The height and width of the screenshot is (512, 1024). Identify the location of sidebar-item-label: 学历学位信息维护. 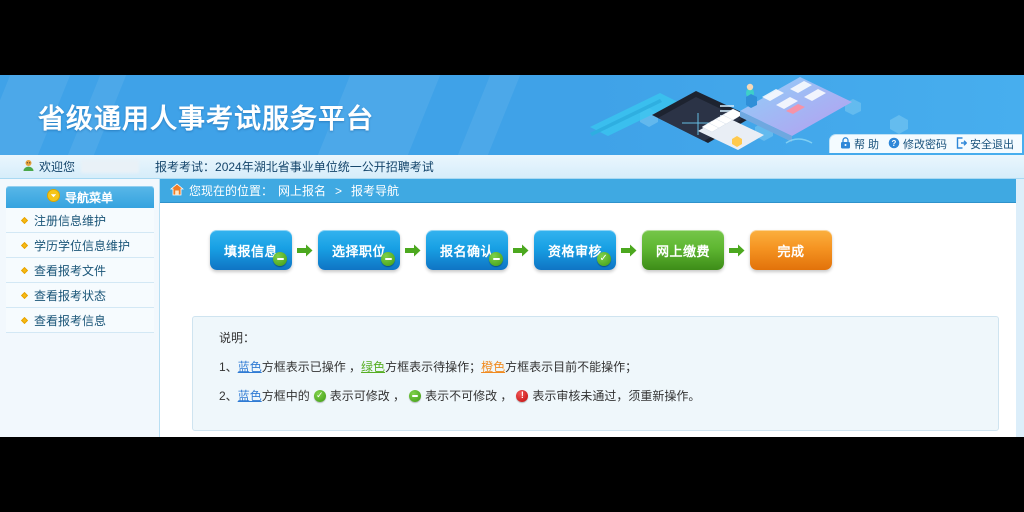
(82, 245).